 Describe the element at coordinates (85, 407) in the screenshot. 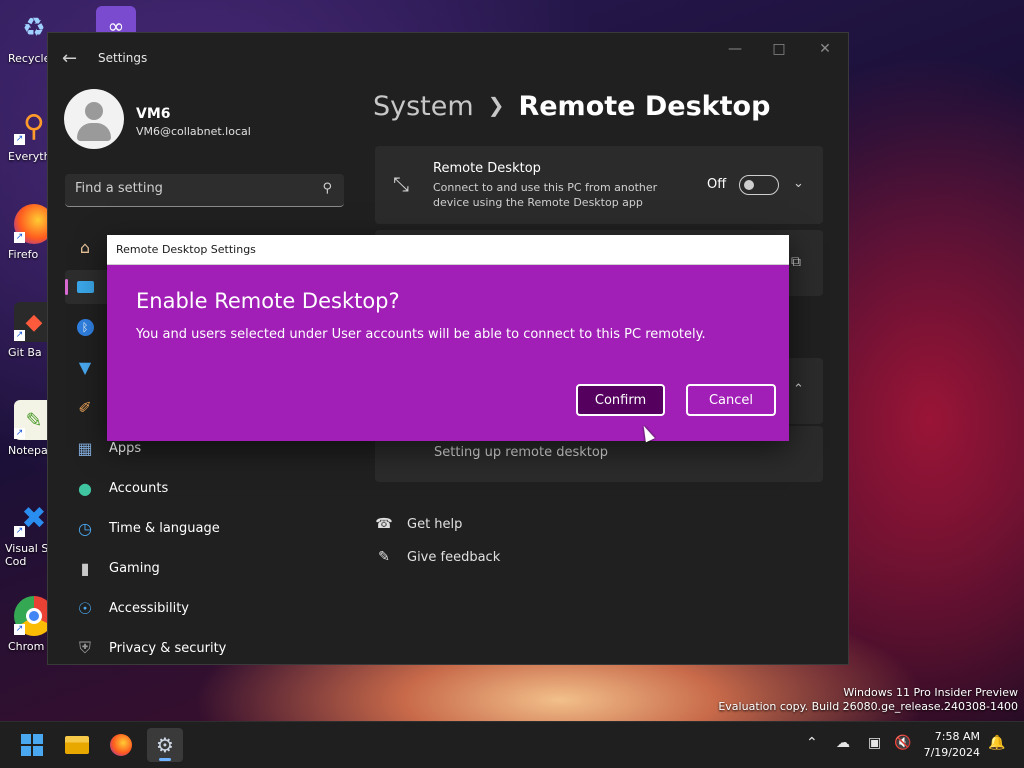

I see `brush-icon: ✐` at that location.